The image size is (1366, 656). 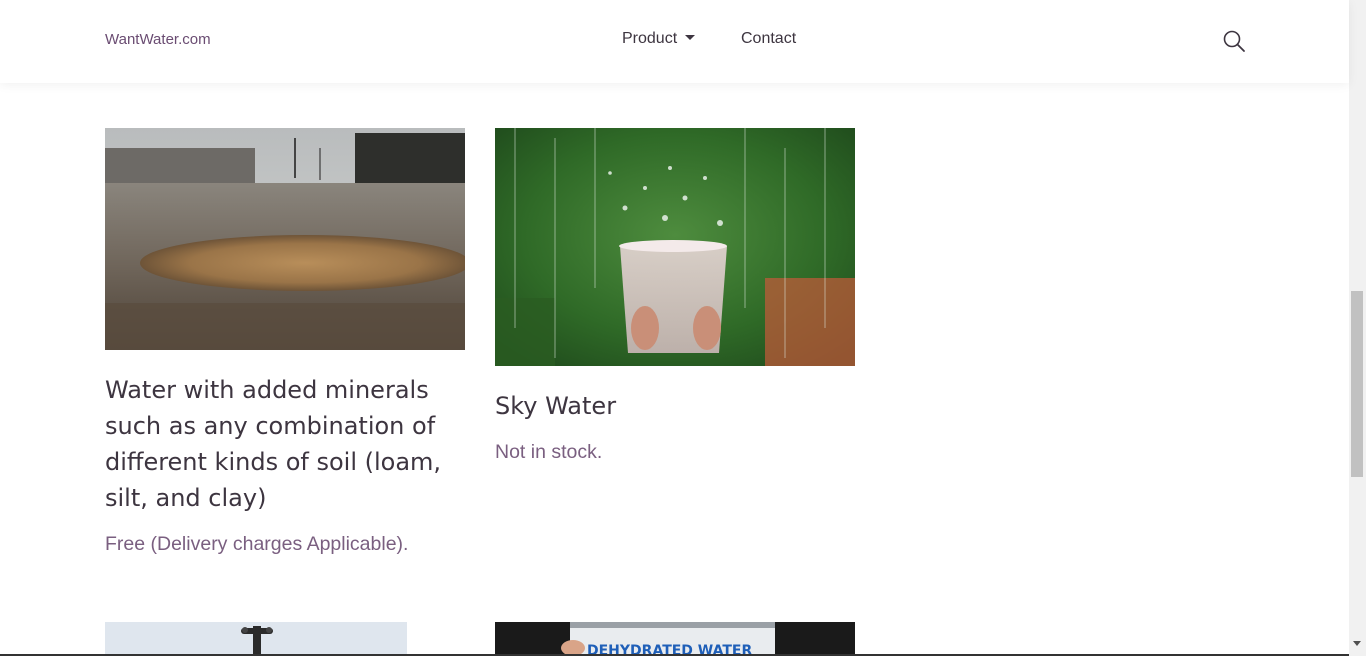 What do you see at coordinates (1357, 643) in the screenshot?
I see `scroll-down-arrow-icon` at bounding box center [1357, 643].